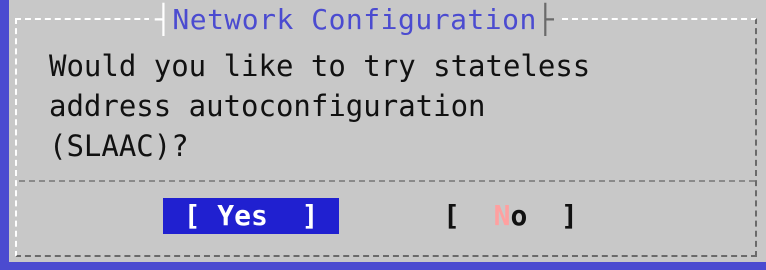  I want to click on message-line-3: (SLAAC)?, so click(119, 146).